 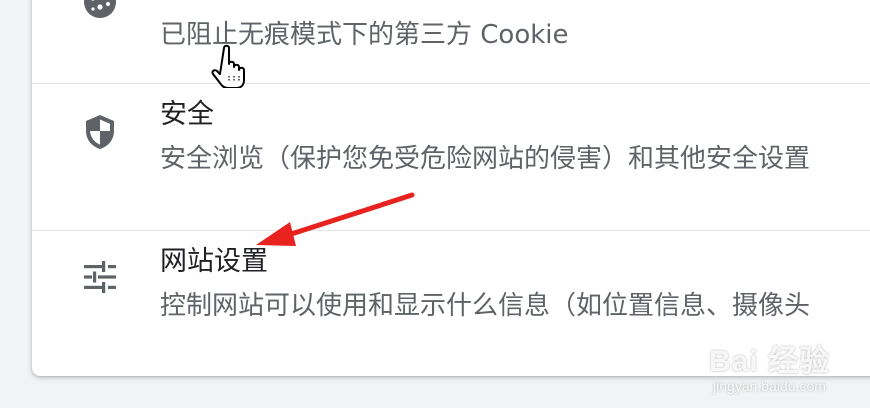 I want to click on baidu-jingyan-watermark: Bai 经验 jingyan.baidu.com, so click(x=769, y=365).